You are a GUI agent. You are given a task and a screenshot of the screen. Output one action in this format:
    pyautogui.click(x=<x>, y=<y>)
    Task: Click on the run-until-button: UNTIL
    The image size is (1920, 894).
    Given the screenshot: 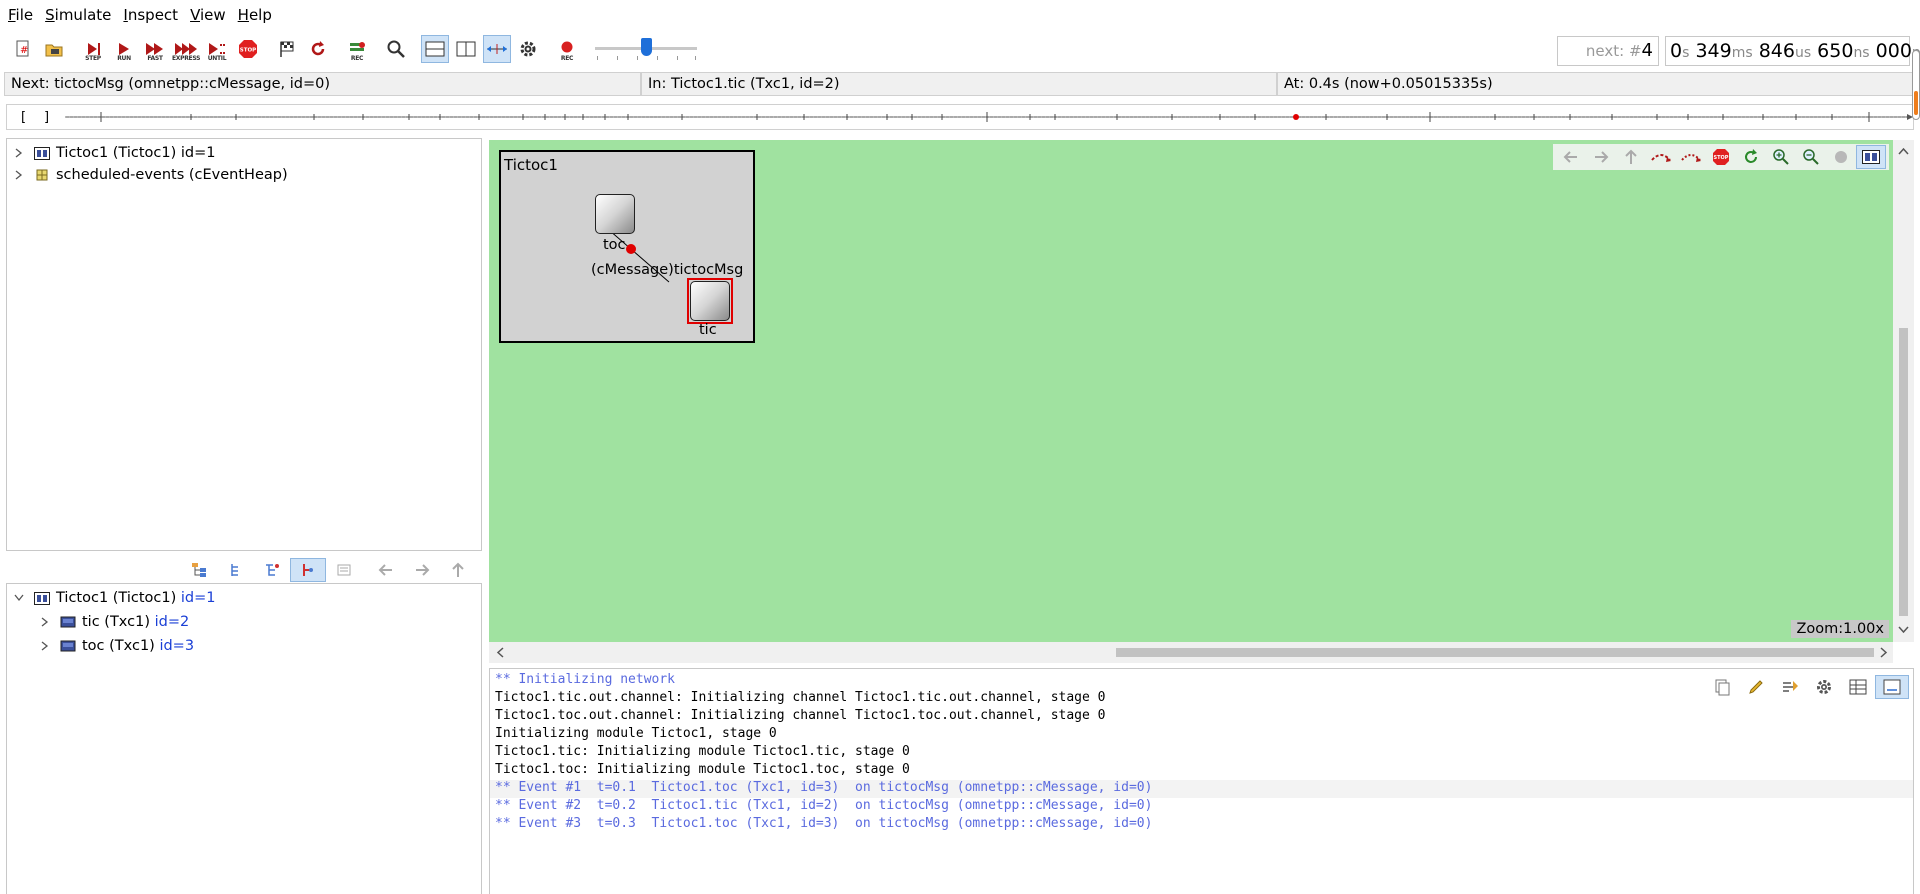 What is the action you would take?
    pyautogui.click(x=217, y=49)
    